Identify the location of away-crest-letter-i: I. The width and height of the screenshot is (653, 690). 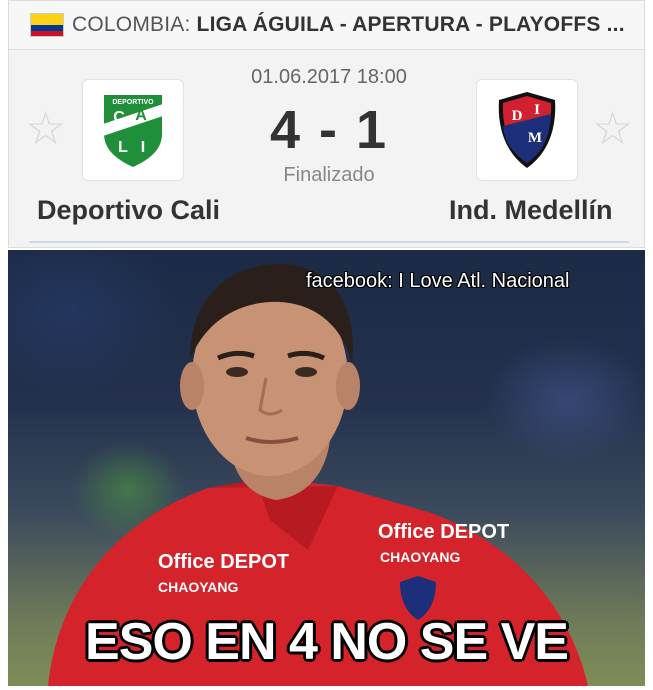
(537, 110).